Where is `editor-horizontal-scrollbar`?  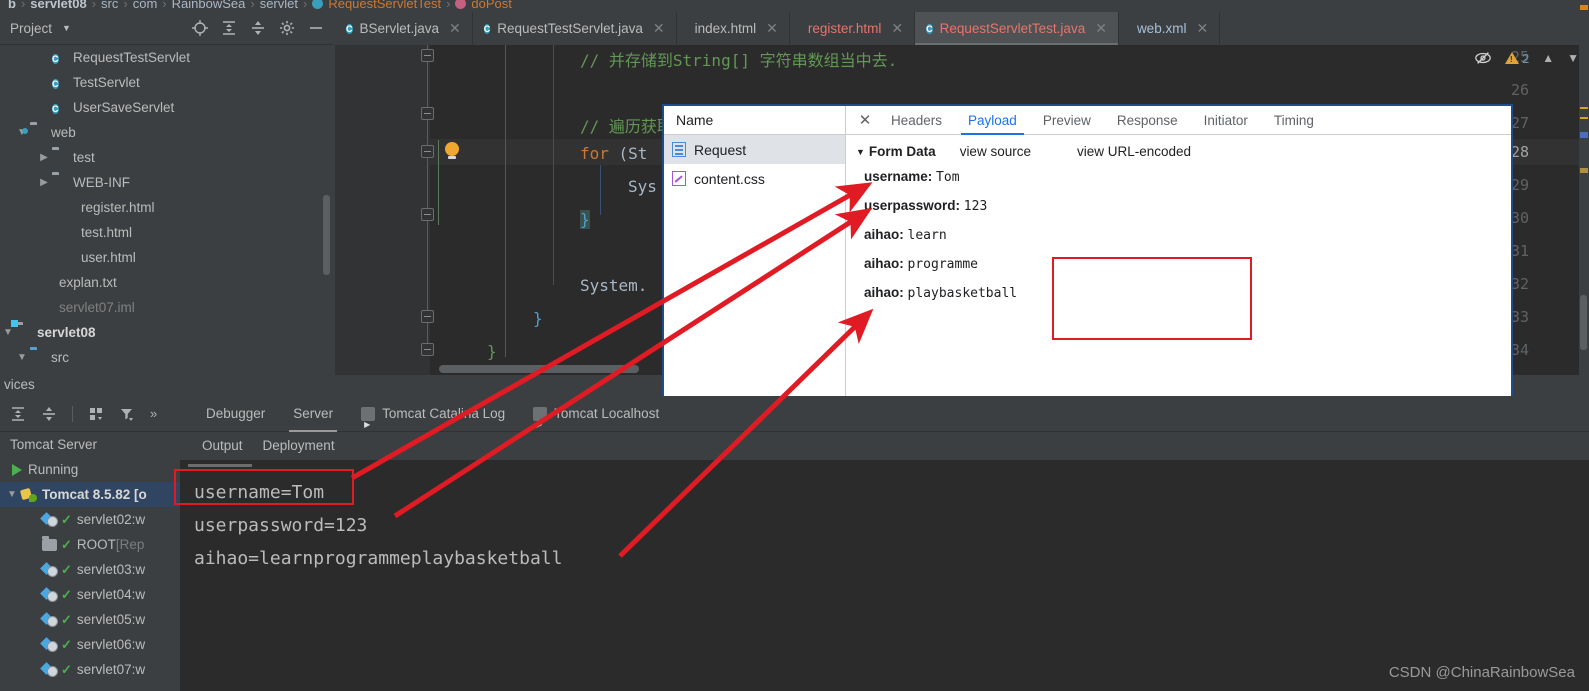 editor-horizontal-scrollbar is located at coordinates (539, 369).